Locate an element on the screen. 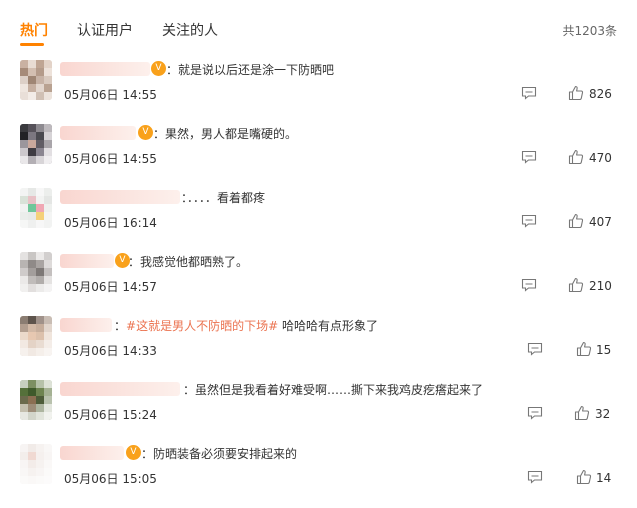 The width and height of the screenshot is (637, 508). comment-item: V ：防晒装备必须要安排起来的 05月06日 15:05 14 is located at coordinates (318, 476).